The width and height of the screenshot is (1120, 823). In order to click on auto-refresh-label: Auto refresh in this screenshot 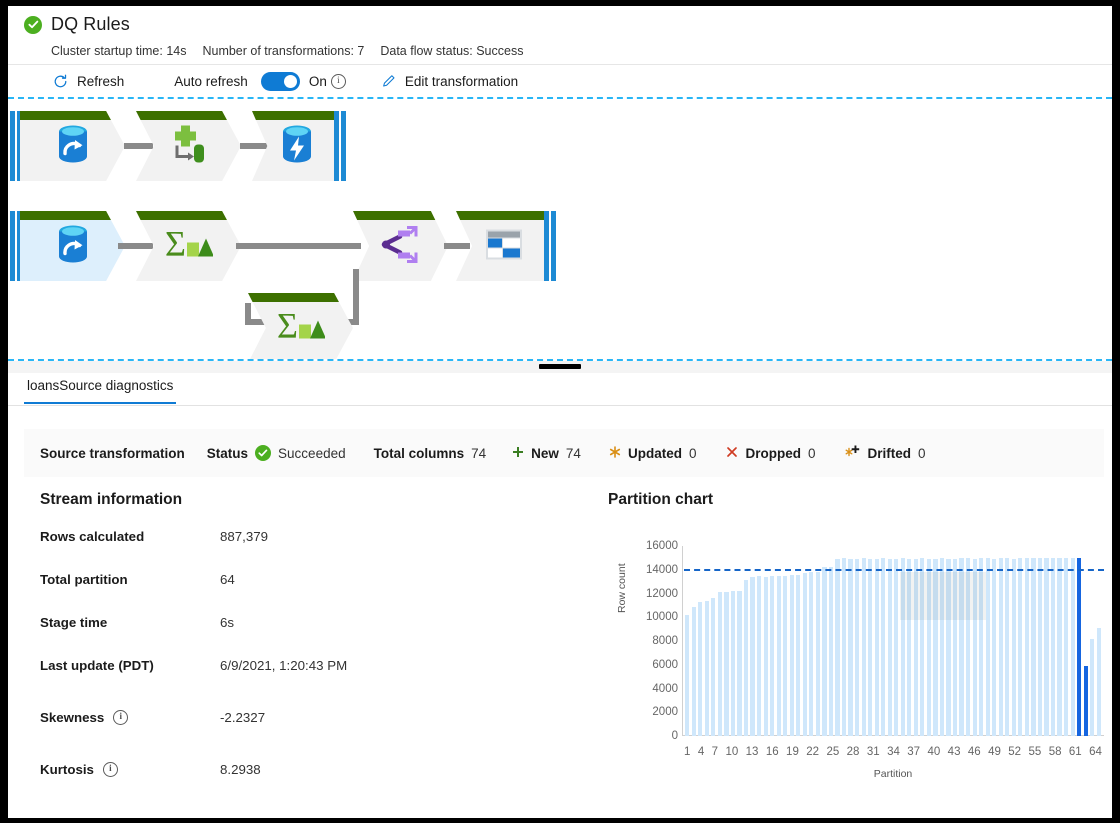, I will do `click(211, 81)`.